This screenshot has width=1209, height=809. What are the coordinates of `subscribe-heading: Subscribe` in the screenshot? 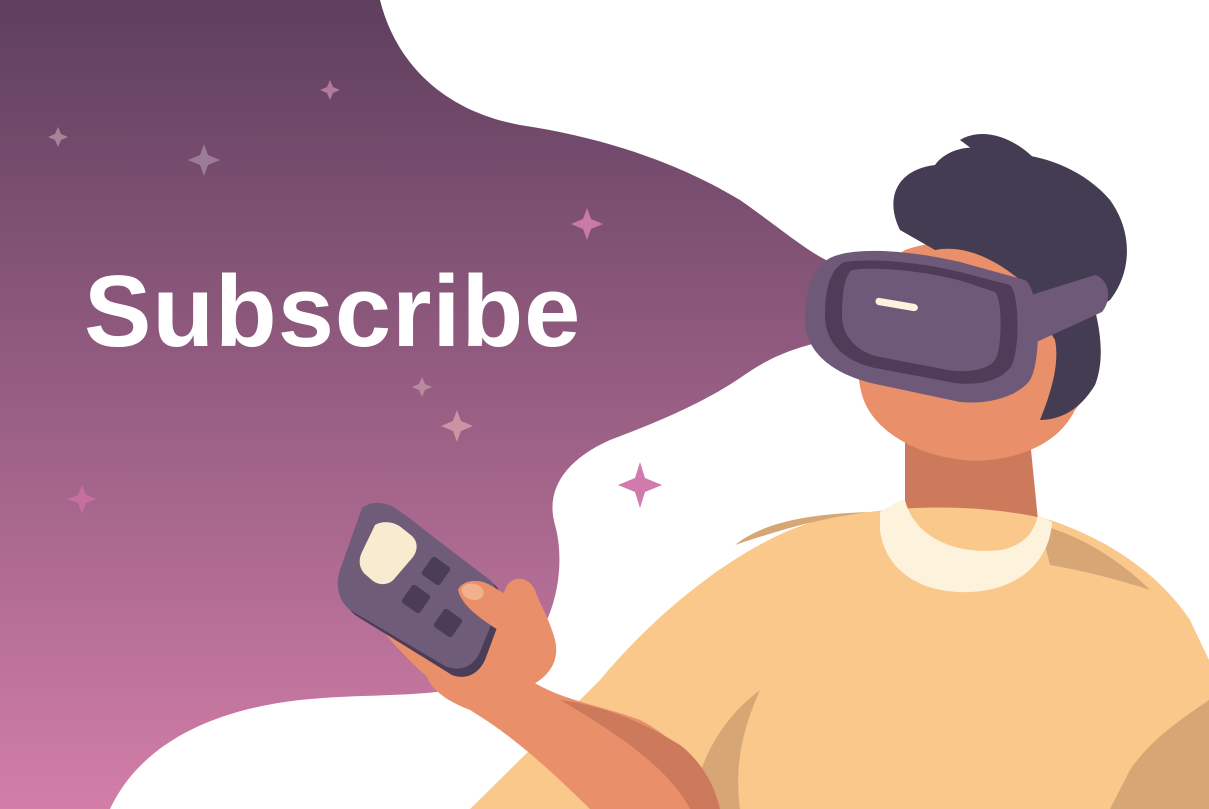 It's located at (333, 312).